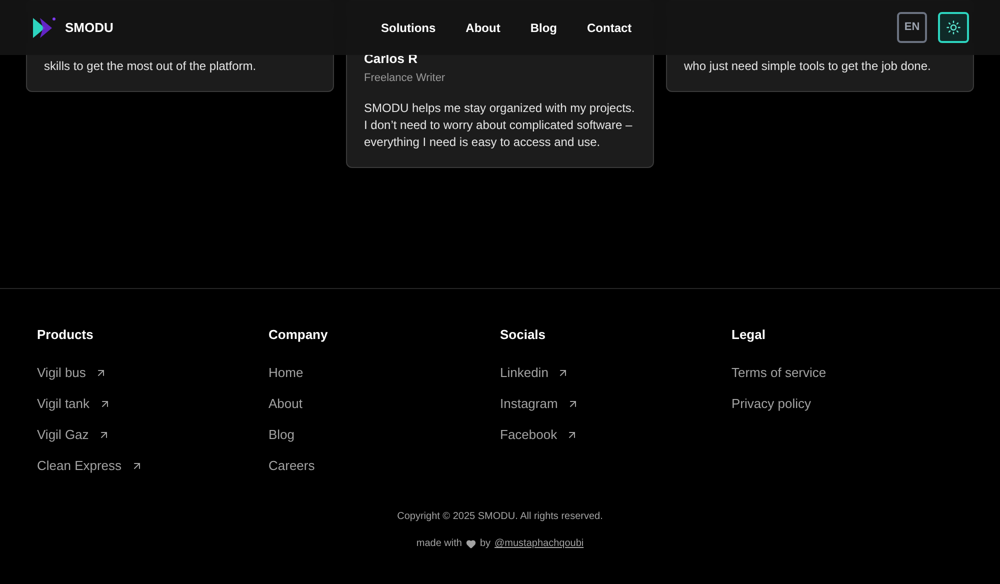 The image size is (1000, 584). Describe the element at coordinates (391, 58) in the screenshot. I see `reviewer-name: Carlos R` at that location.